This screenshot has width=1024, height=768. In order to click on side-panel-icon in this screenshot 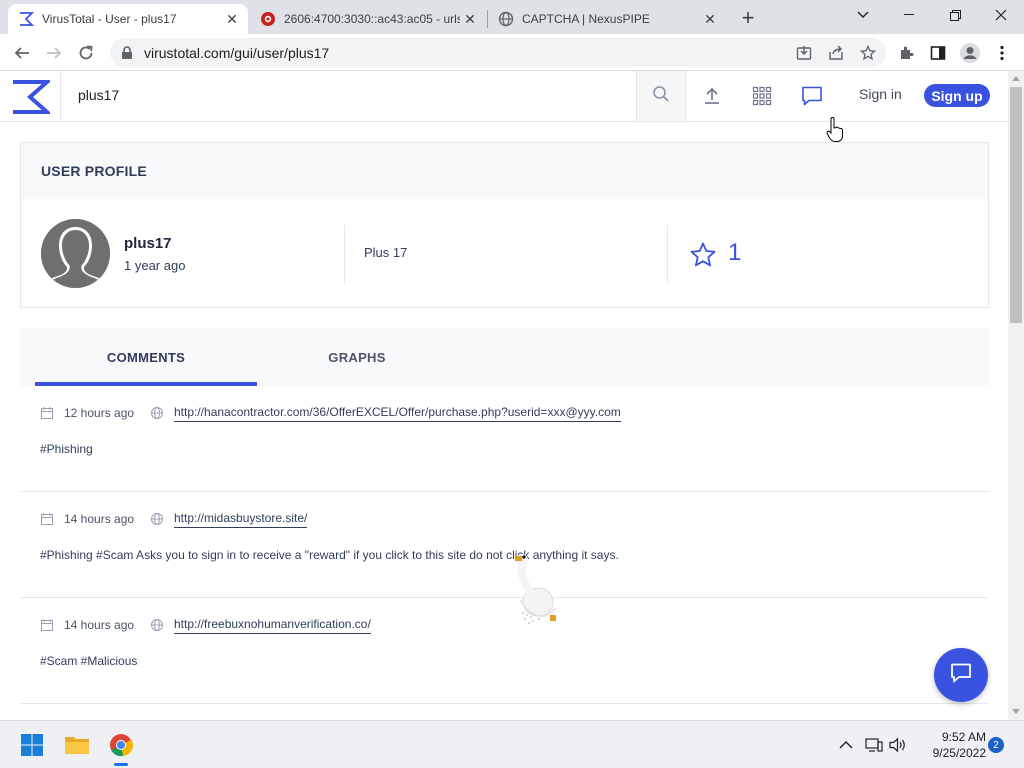, I will do `click(938, 53)`.